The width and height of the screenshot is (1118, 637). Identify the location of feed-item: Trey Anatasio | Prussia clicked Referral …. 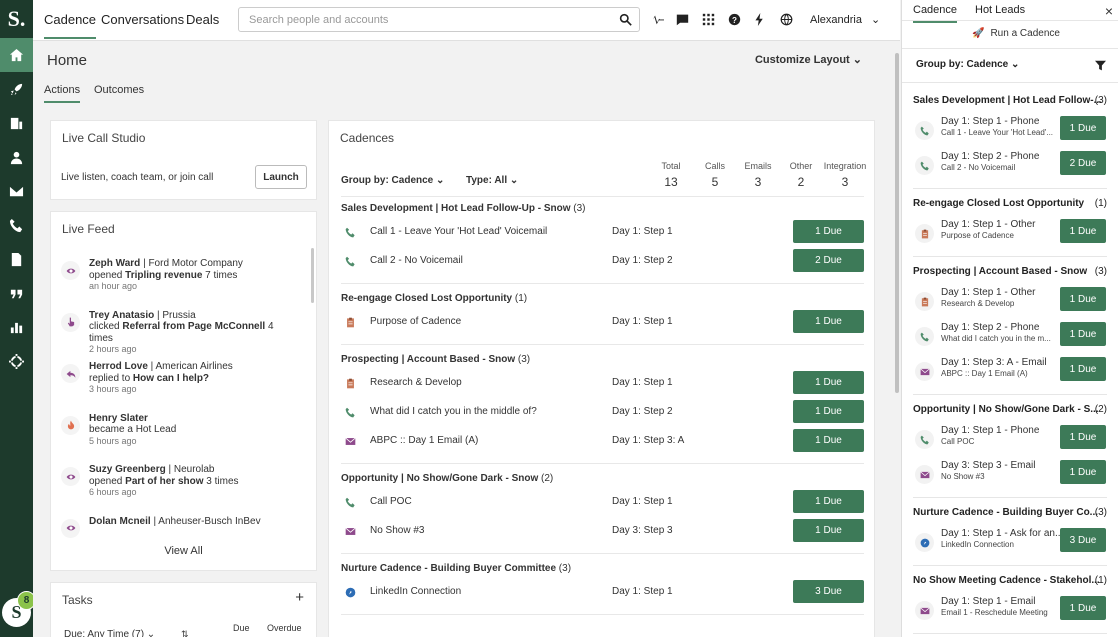
(176, 336).